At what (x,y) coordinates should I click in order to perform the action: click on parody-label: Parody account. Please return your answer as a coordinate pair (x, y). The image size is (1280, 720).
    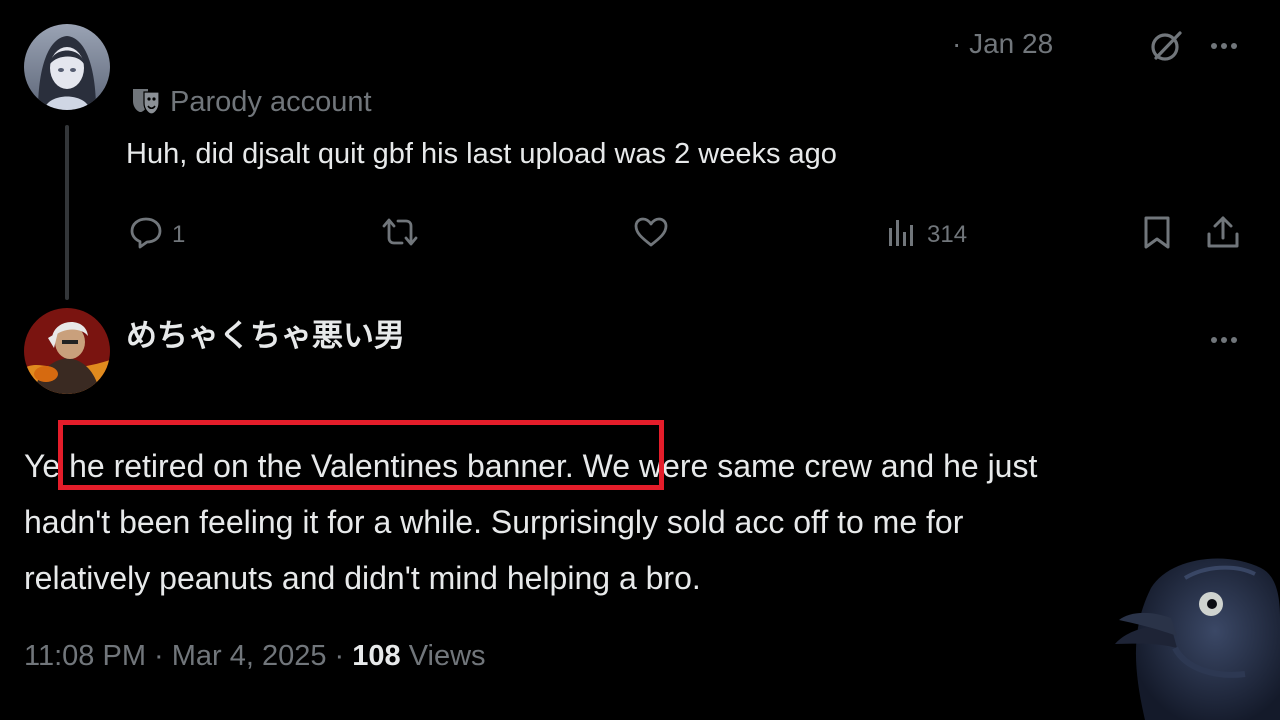
    Looking at the image, I should click on (251, 102).